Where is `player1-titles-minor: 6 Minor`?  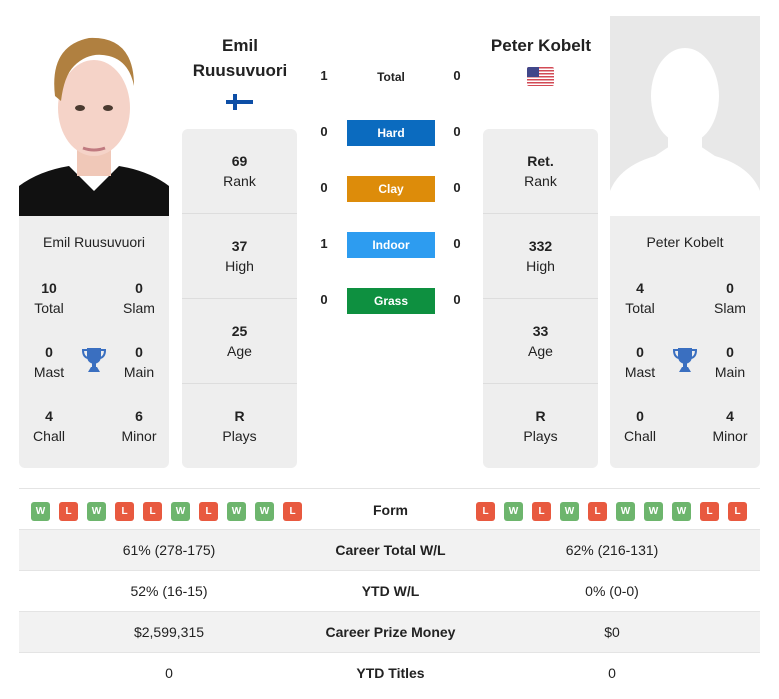
player1-titles-minor: 6 Minor is located at coordinates (139, 426).